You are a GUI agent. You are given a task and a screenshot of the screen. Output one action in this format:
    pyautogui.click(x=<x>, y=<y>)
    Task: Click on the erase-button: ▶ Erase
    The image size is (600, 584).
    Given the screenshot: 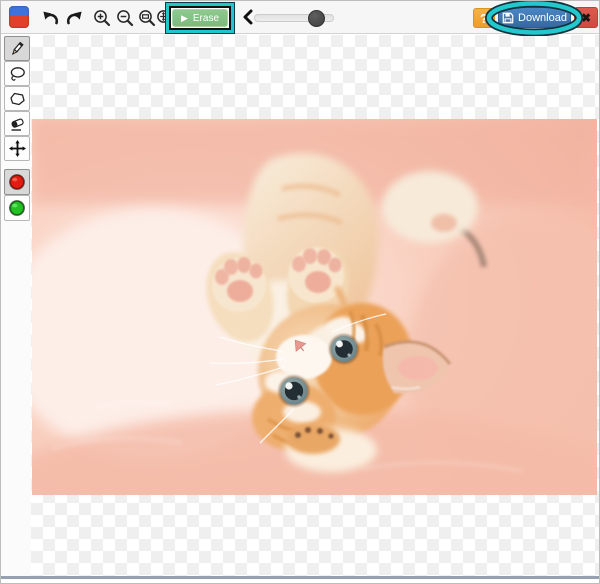 What is the action you would take?
    pyautogui.click(x=200, y=18)
    